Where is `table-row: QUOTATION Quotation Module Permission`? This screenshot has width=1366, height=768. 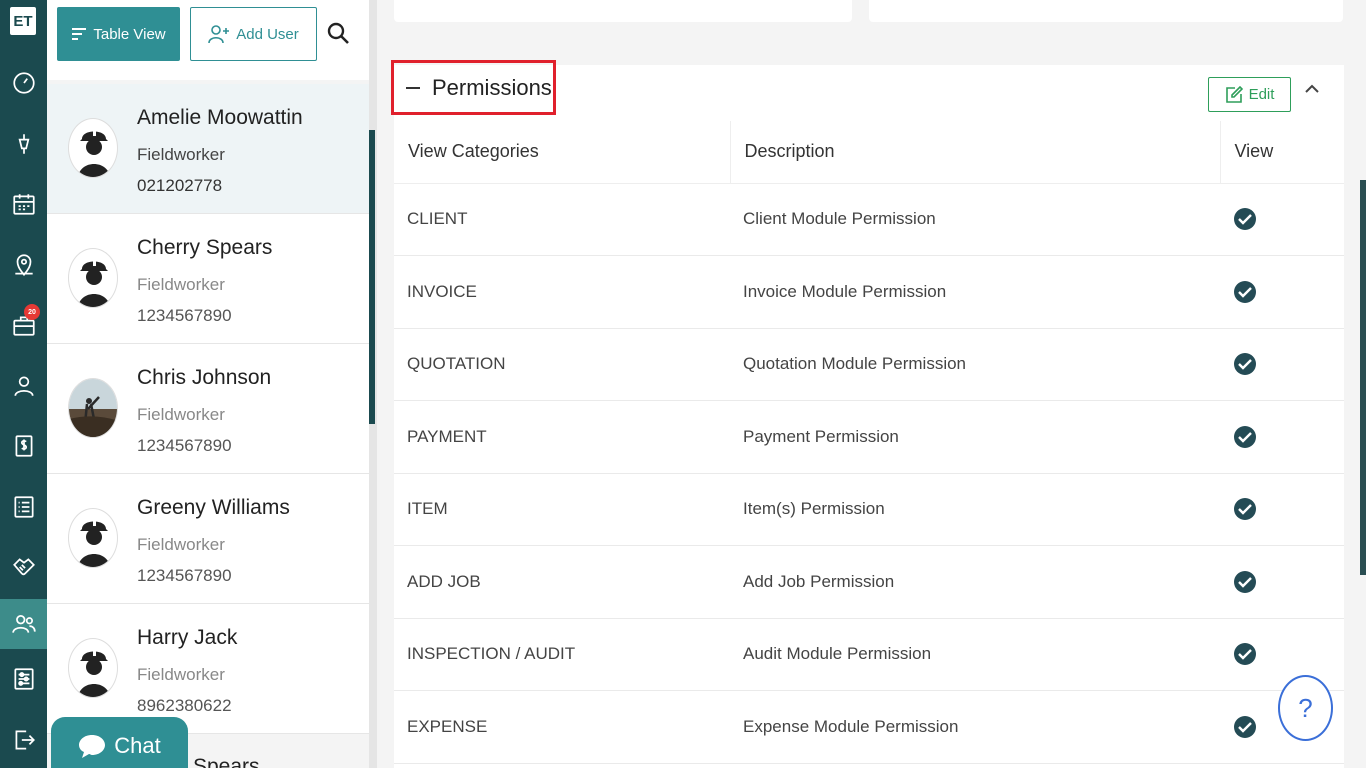
table-row: QUOTATION Quotation Module Permission is located at coordinates (869, 364).